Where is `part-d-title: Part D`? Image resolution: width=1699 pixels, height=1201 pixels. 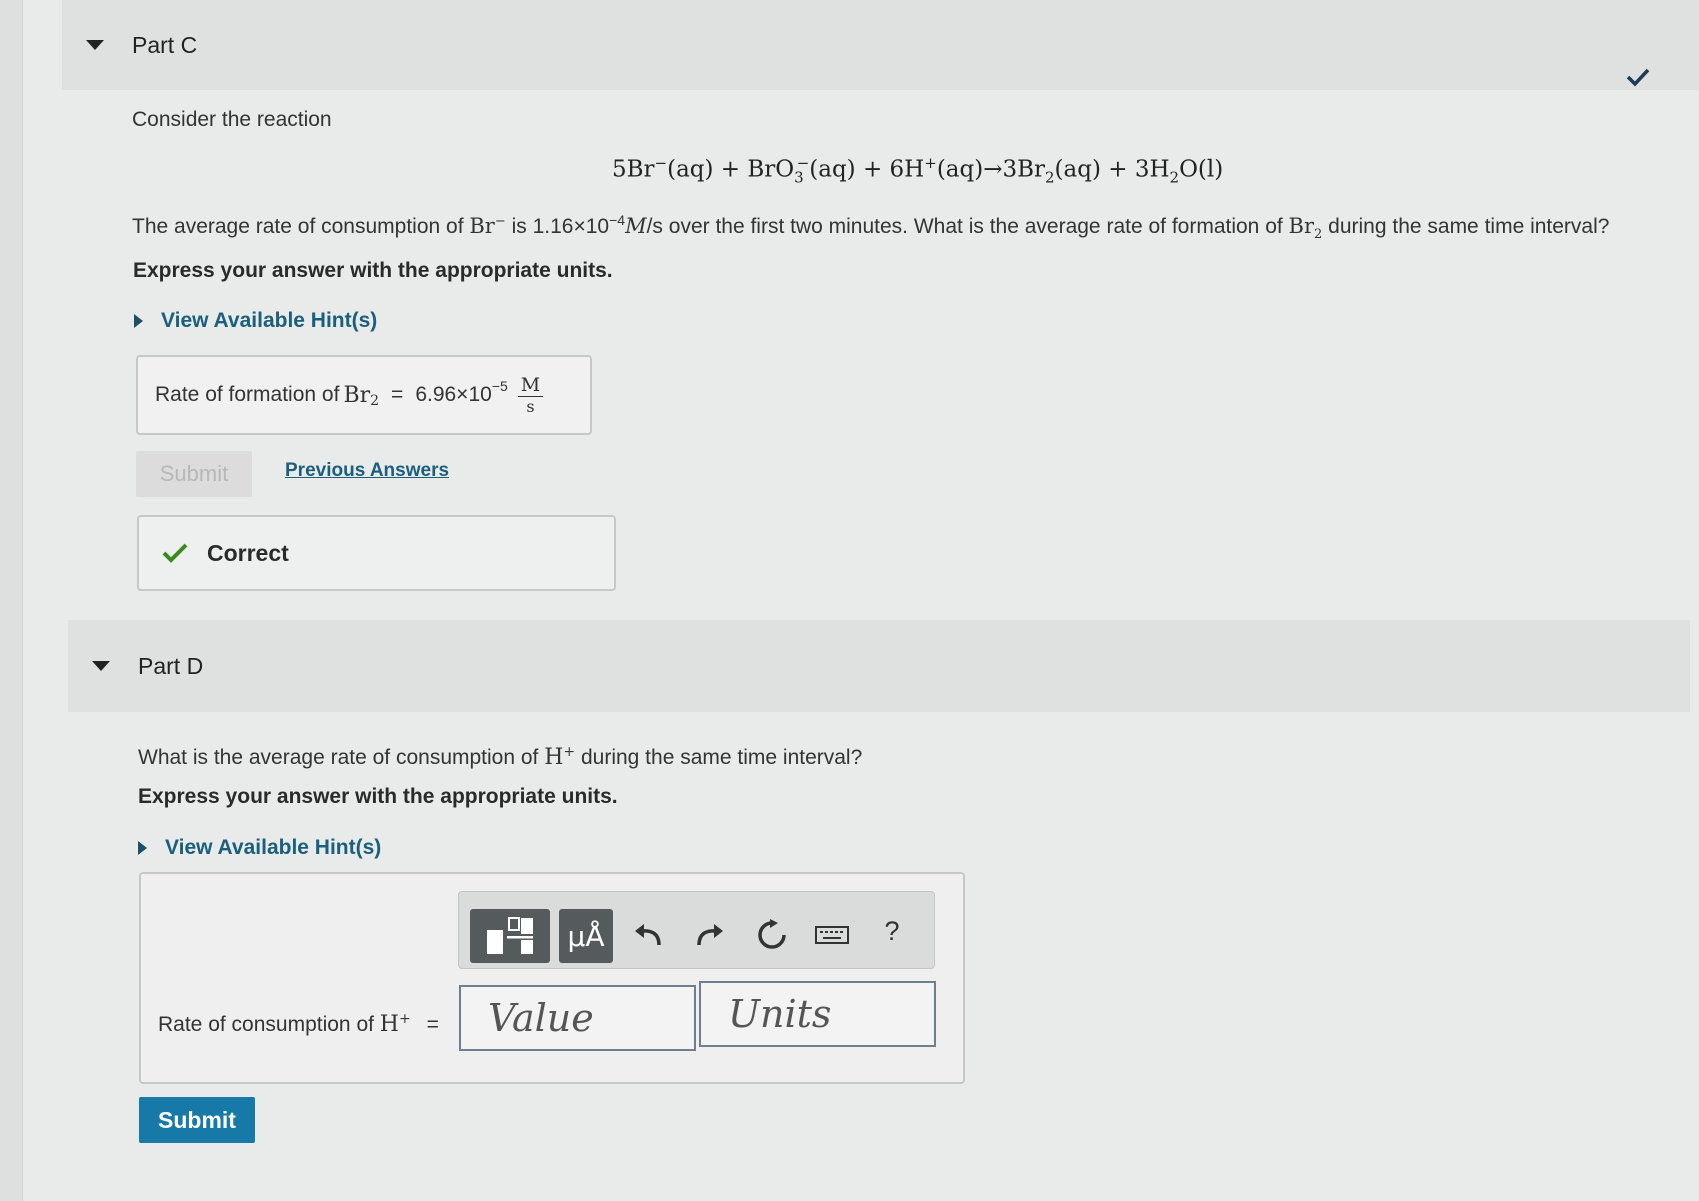
part-d-title: Part D is located at coordinates (171, 665).